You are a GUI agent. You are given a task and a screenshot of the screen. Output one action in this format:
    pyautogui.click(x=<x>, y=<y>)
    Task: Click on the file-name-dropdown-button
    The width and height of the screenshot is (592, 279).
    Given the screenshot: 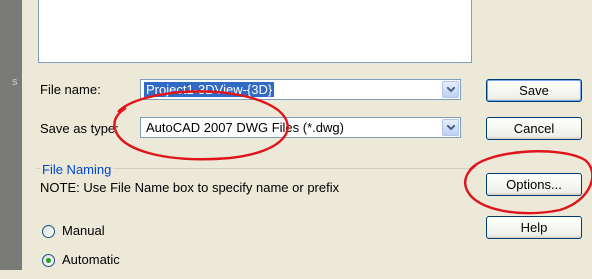 What is the action you would take?
    pyautogui.click(x=450, y=89)
    